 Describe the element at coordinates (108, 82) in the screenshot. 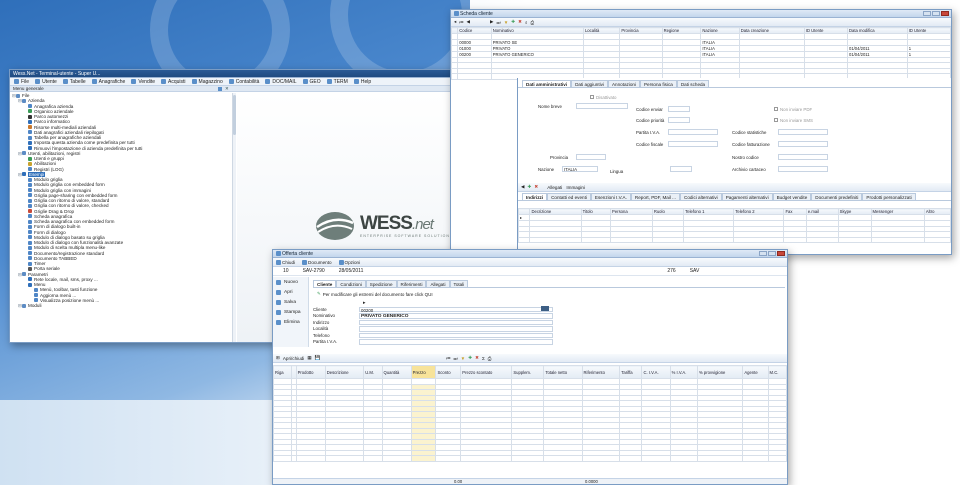

I see `menu-item: Anagrafiche` at that location.